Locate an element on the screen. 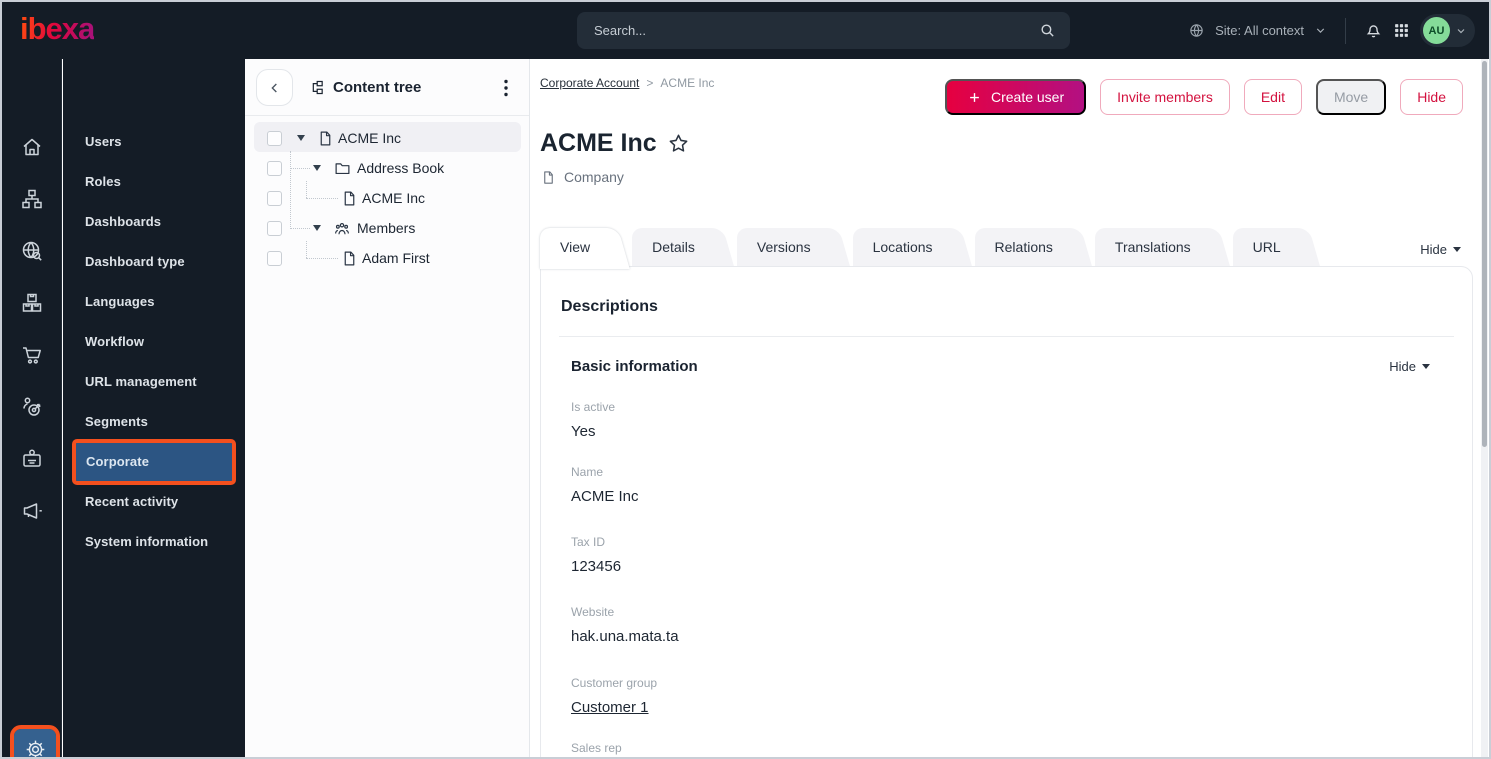 The height and width of the screenshot is (759, 1491). content-structure-icon is located at coordinates (32, 199).